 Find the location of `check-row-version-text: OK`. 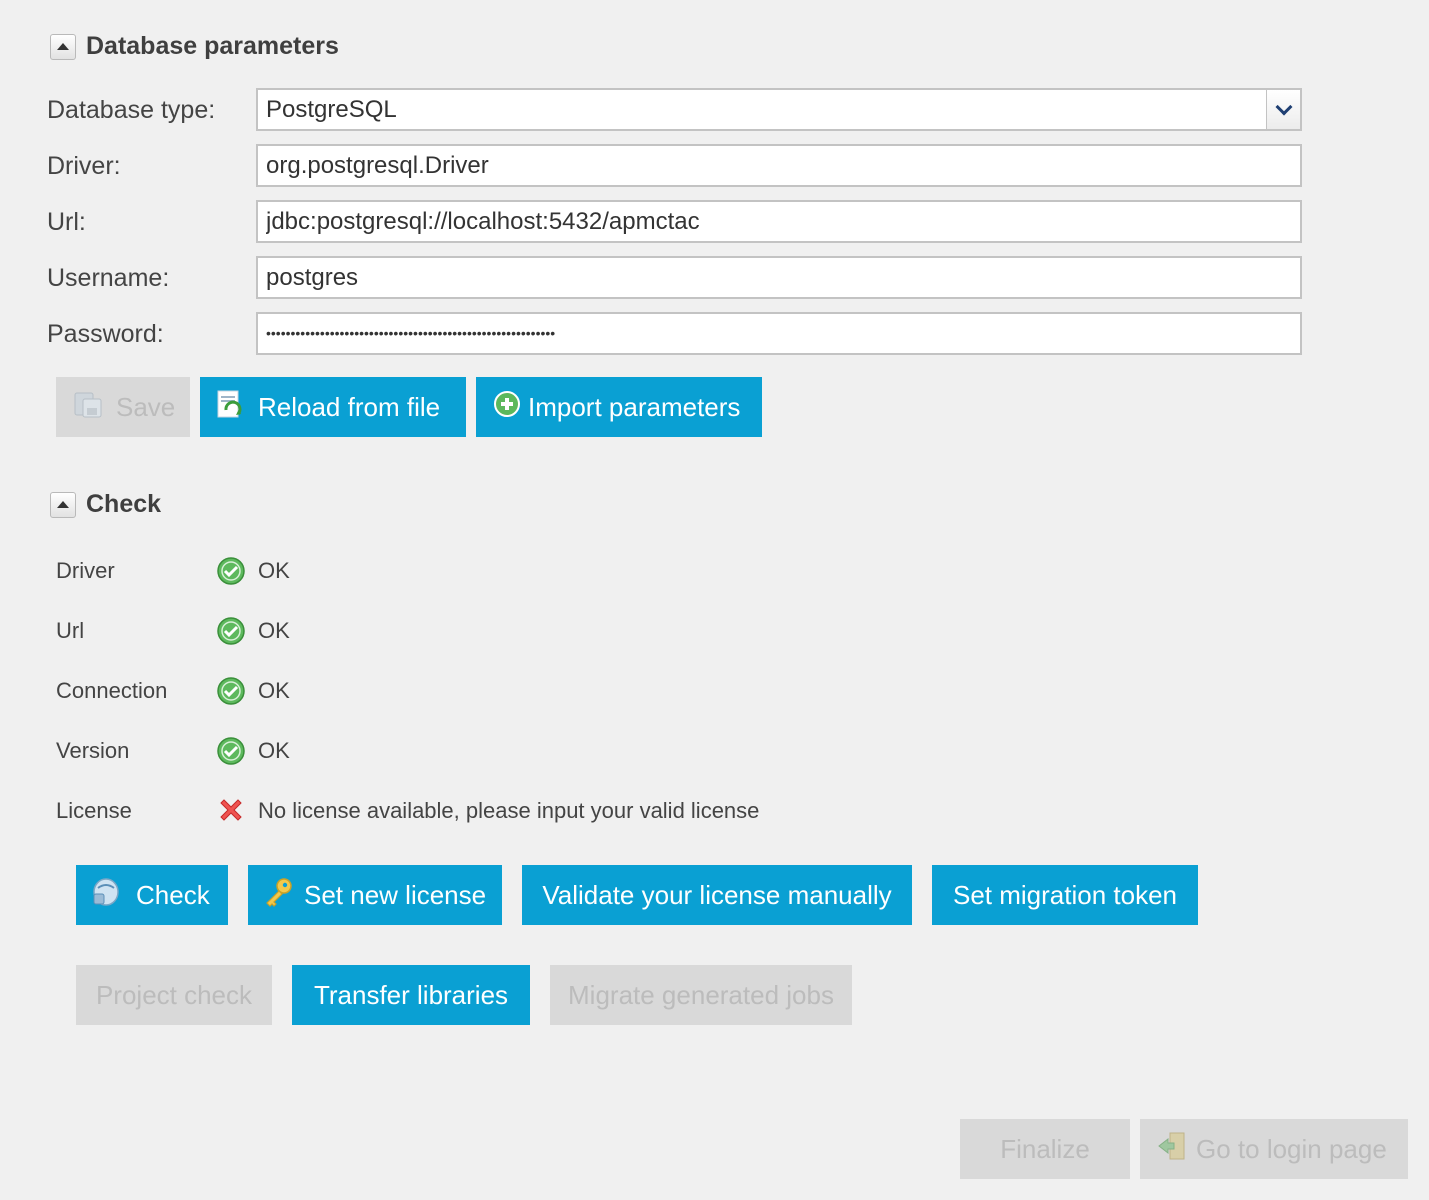

check-row-version-text: OK is located at coordinates (274, 750).